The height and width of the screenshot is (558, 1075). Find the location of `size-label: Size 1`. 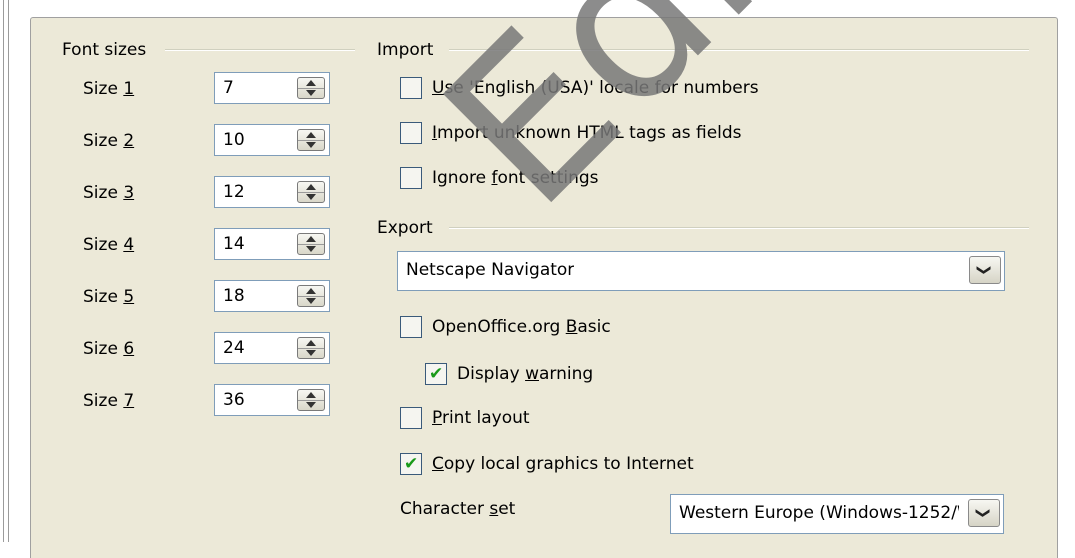

size-label: Size 1 is located at coordinates (109, 89).